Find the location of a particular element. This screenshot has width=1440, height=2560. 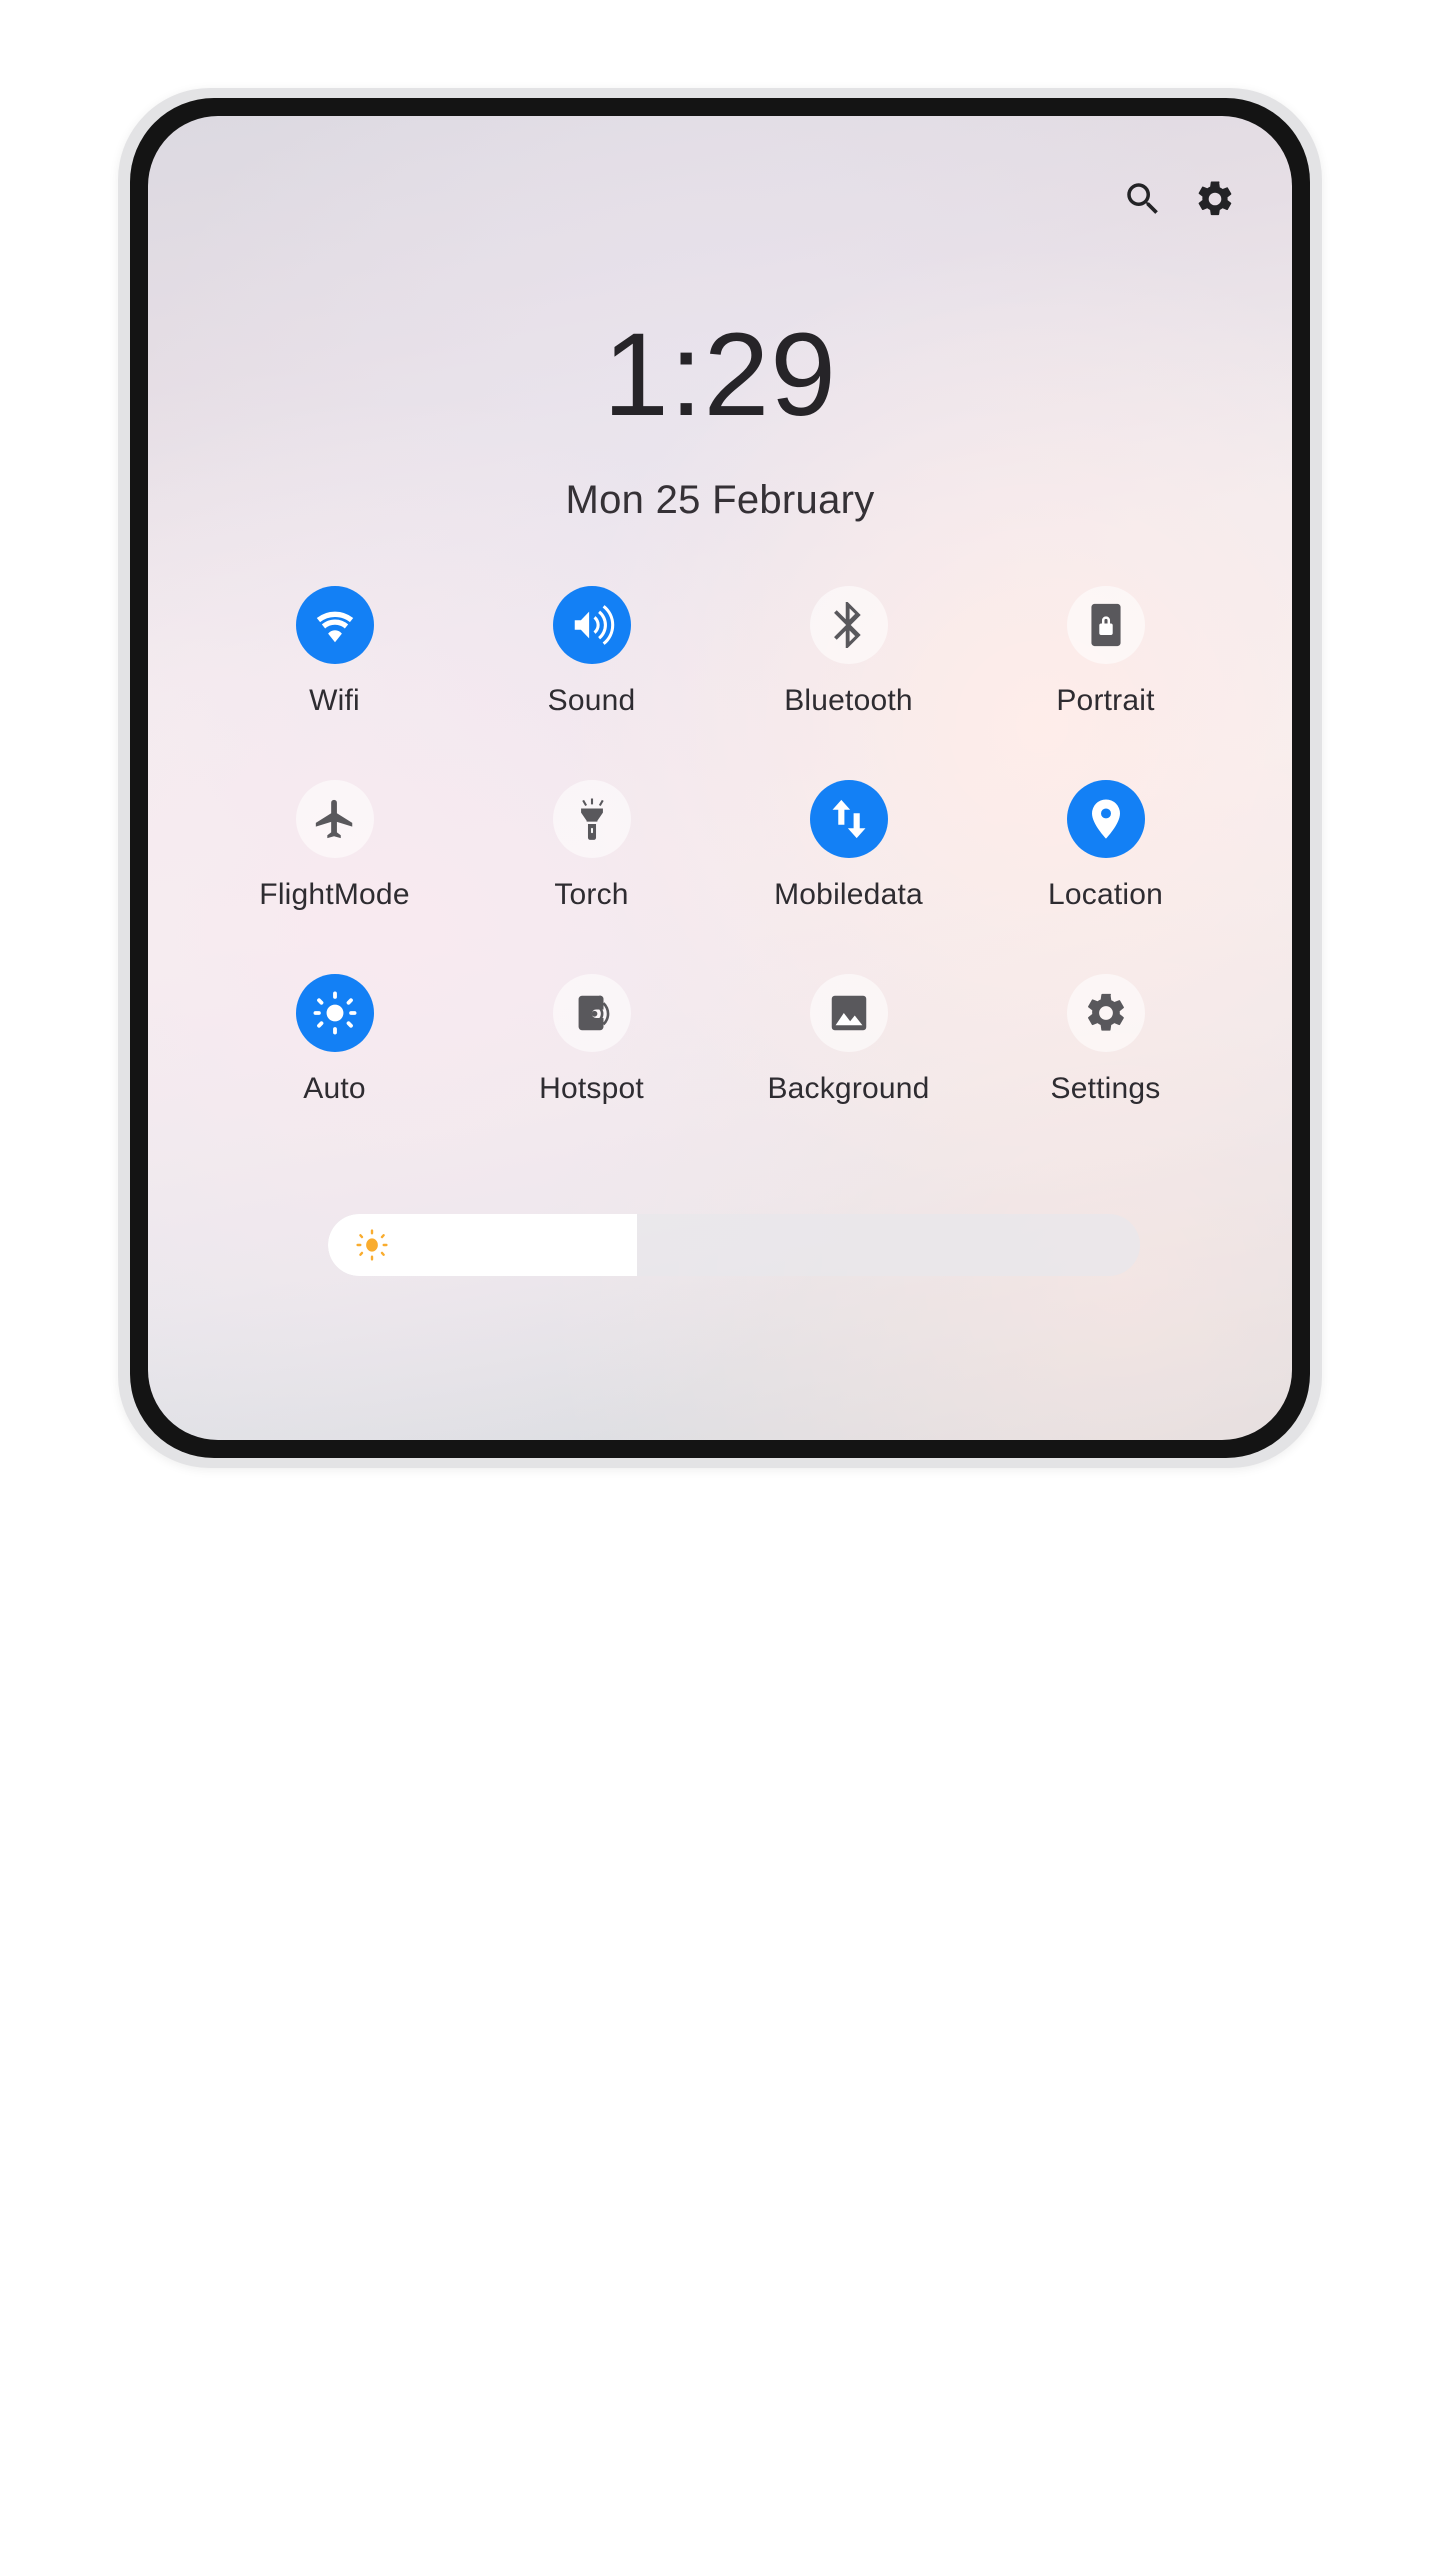

screen-lock-icon is located at coordinates (1105, 625).